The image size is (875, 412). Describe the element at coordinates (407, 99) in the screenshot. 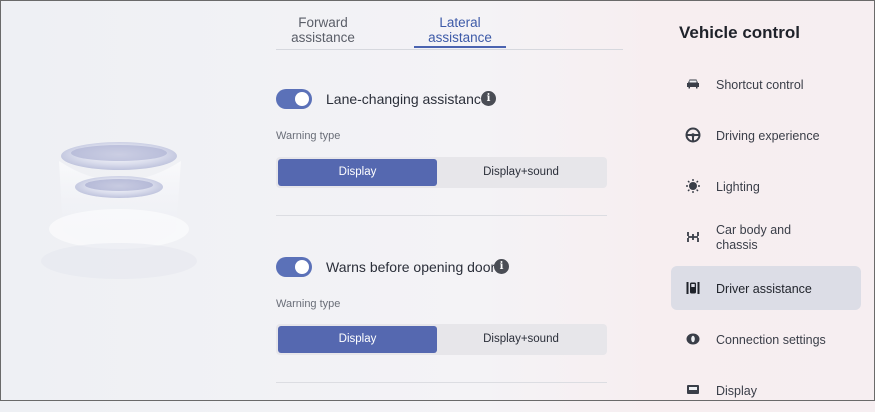

I see `setting-label: Lane-changing assistance` at that location.